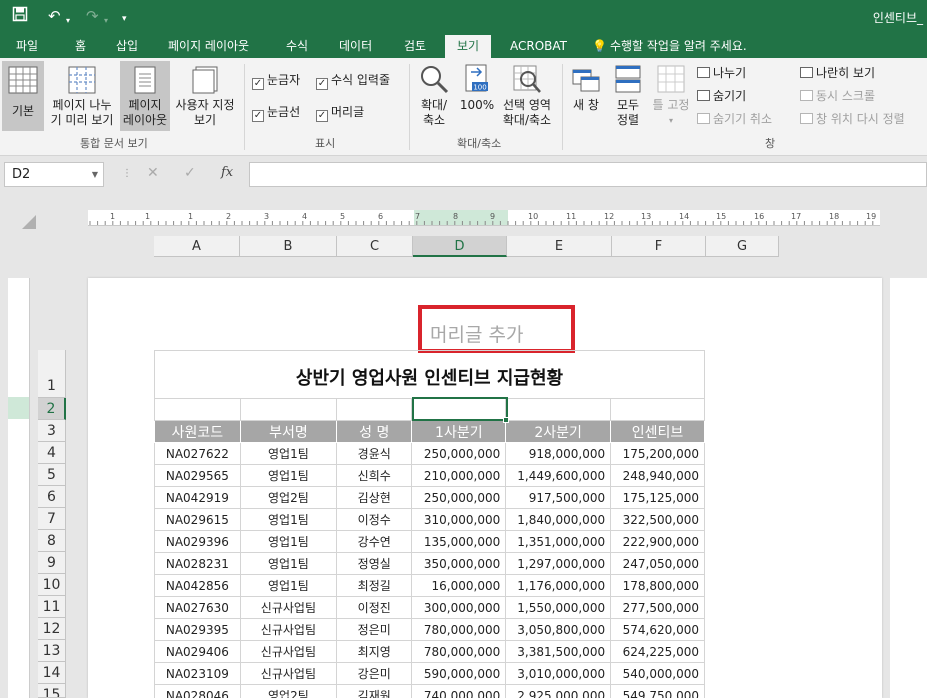 The image size is (927, 698). Describe the element at coordinates (23, 92) in the screenshot. I see `normal-view-button: 기본` at that location.